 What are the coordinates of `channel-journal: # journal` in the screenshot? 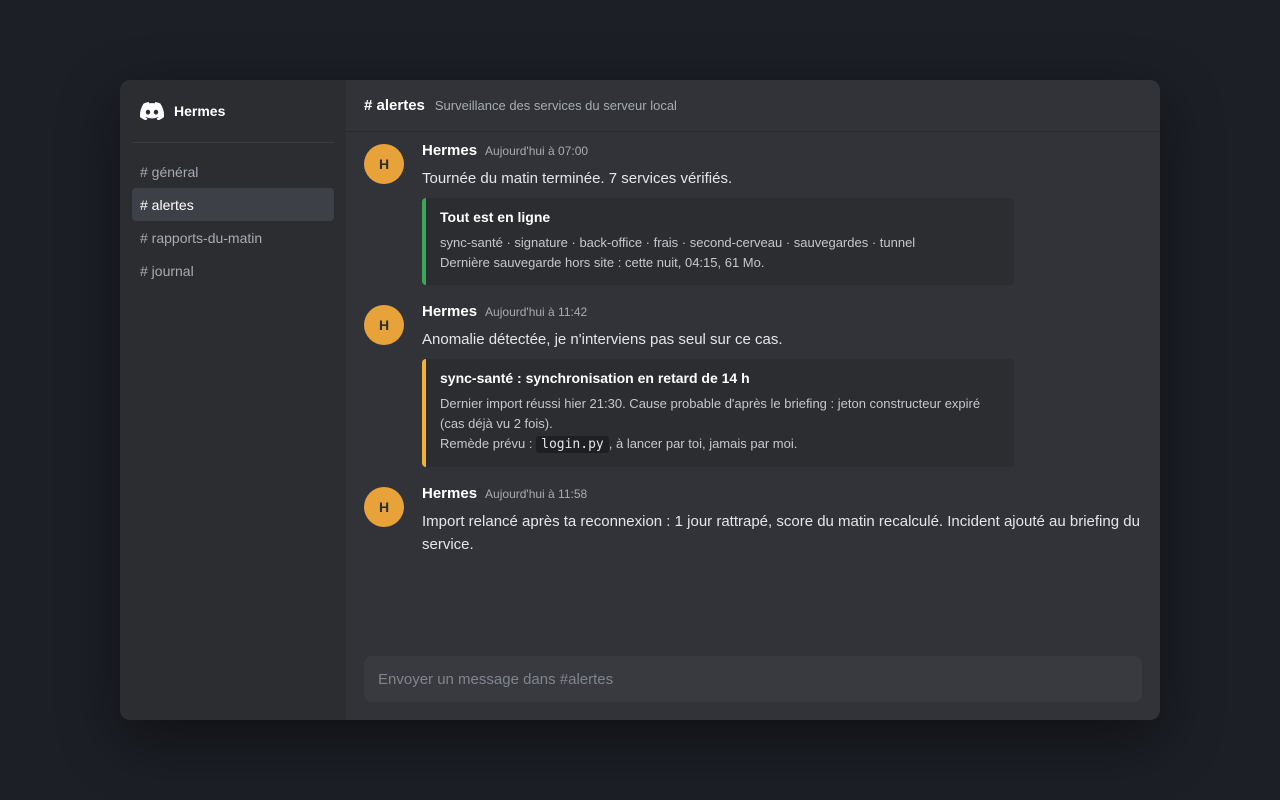 It's located at (233, 270).